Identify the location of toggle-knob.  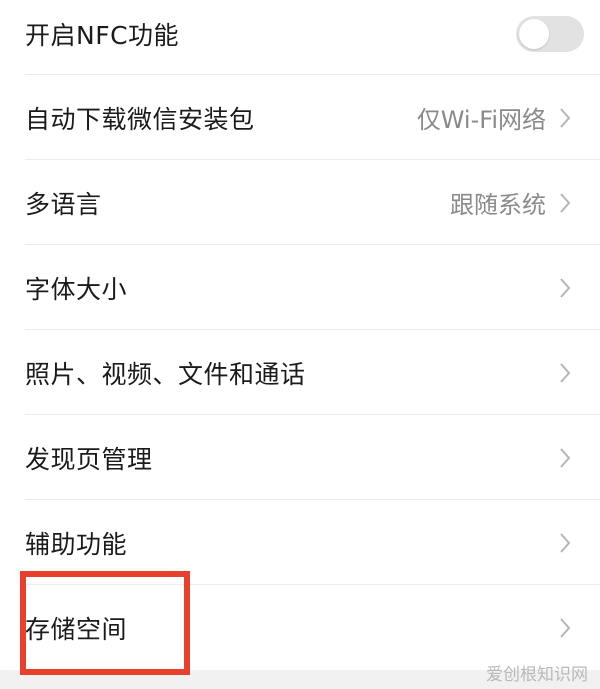
(534, 33).